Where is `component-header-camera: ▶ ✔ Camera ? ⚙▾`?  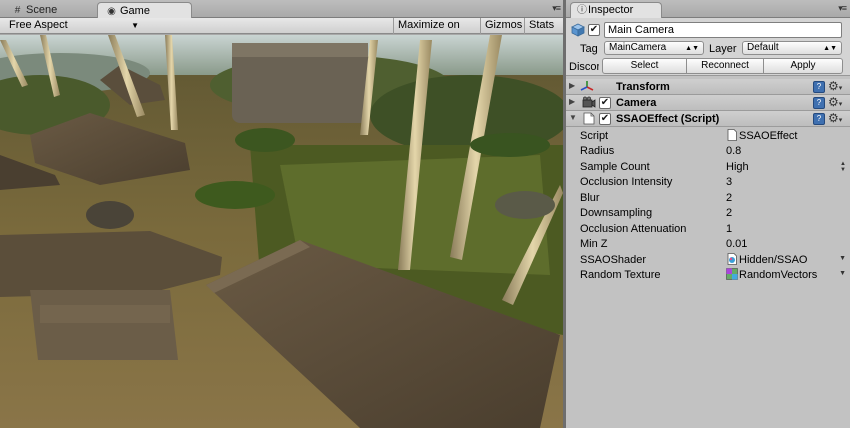
component-header-camera: ▶ ✔ Camera ? ⚙▾ is located at coordinates (708, 103).